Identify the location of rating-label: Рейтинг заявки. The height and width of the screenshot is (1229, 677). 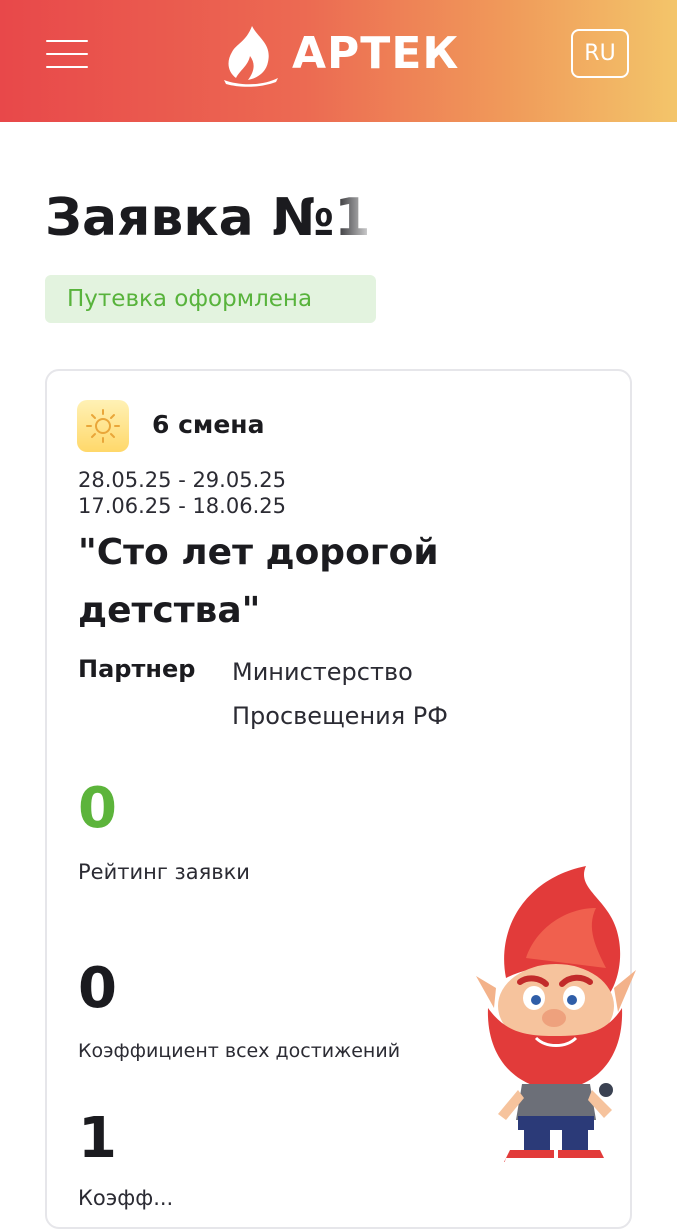
(164, 872).